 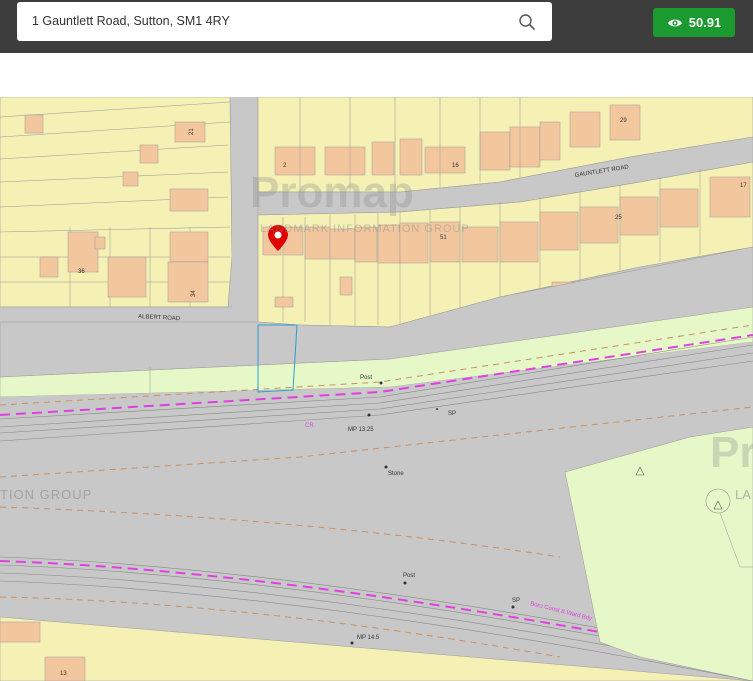 What do you see at coordinates (705, 22) in the screenshot?
I see `credits-value: 50.91` at bounding box center [705, 22].